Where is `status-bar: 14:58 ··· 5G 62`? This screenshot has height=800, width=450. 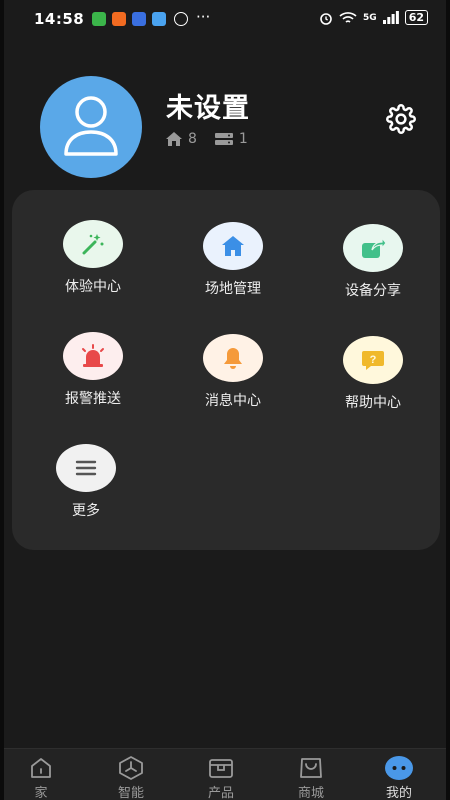
status-bar: 14:58 ··· 5G 62 is located at coordinates (225, 19).